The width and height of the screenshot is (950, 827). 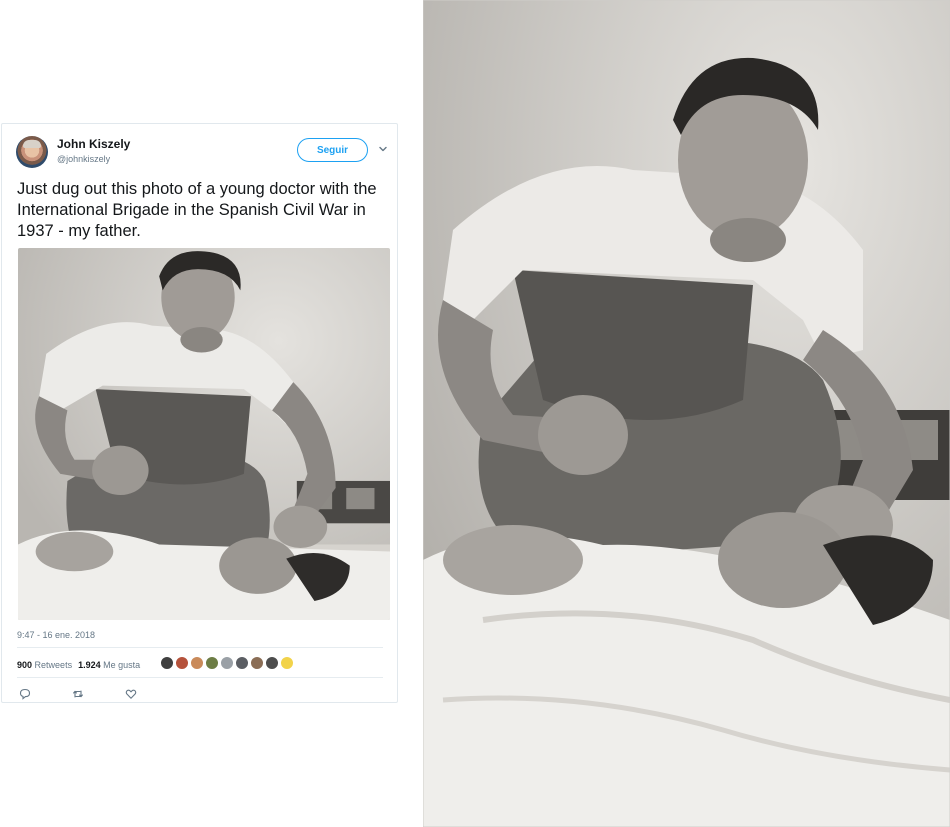 I want to click on likes-label: Me gusta, so click(x=122, y=665).